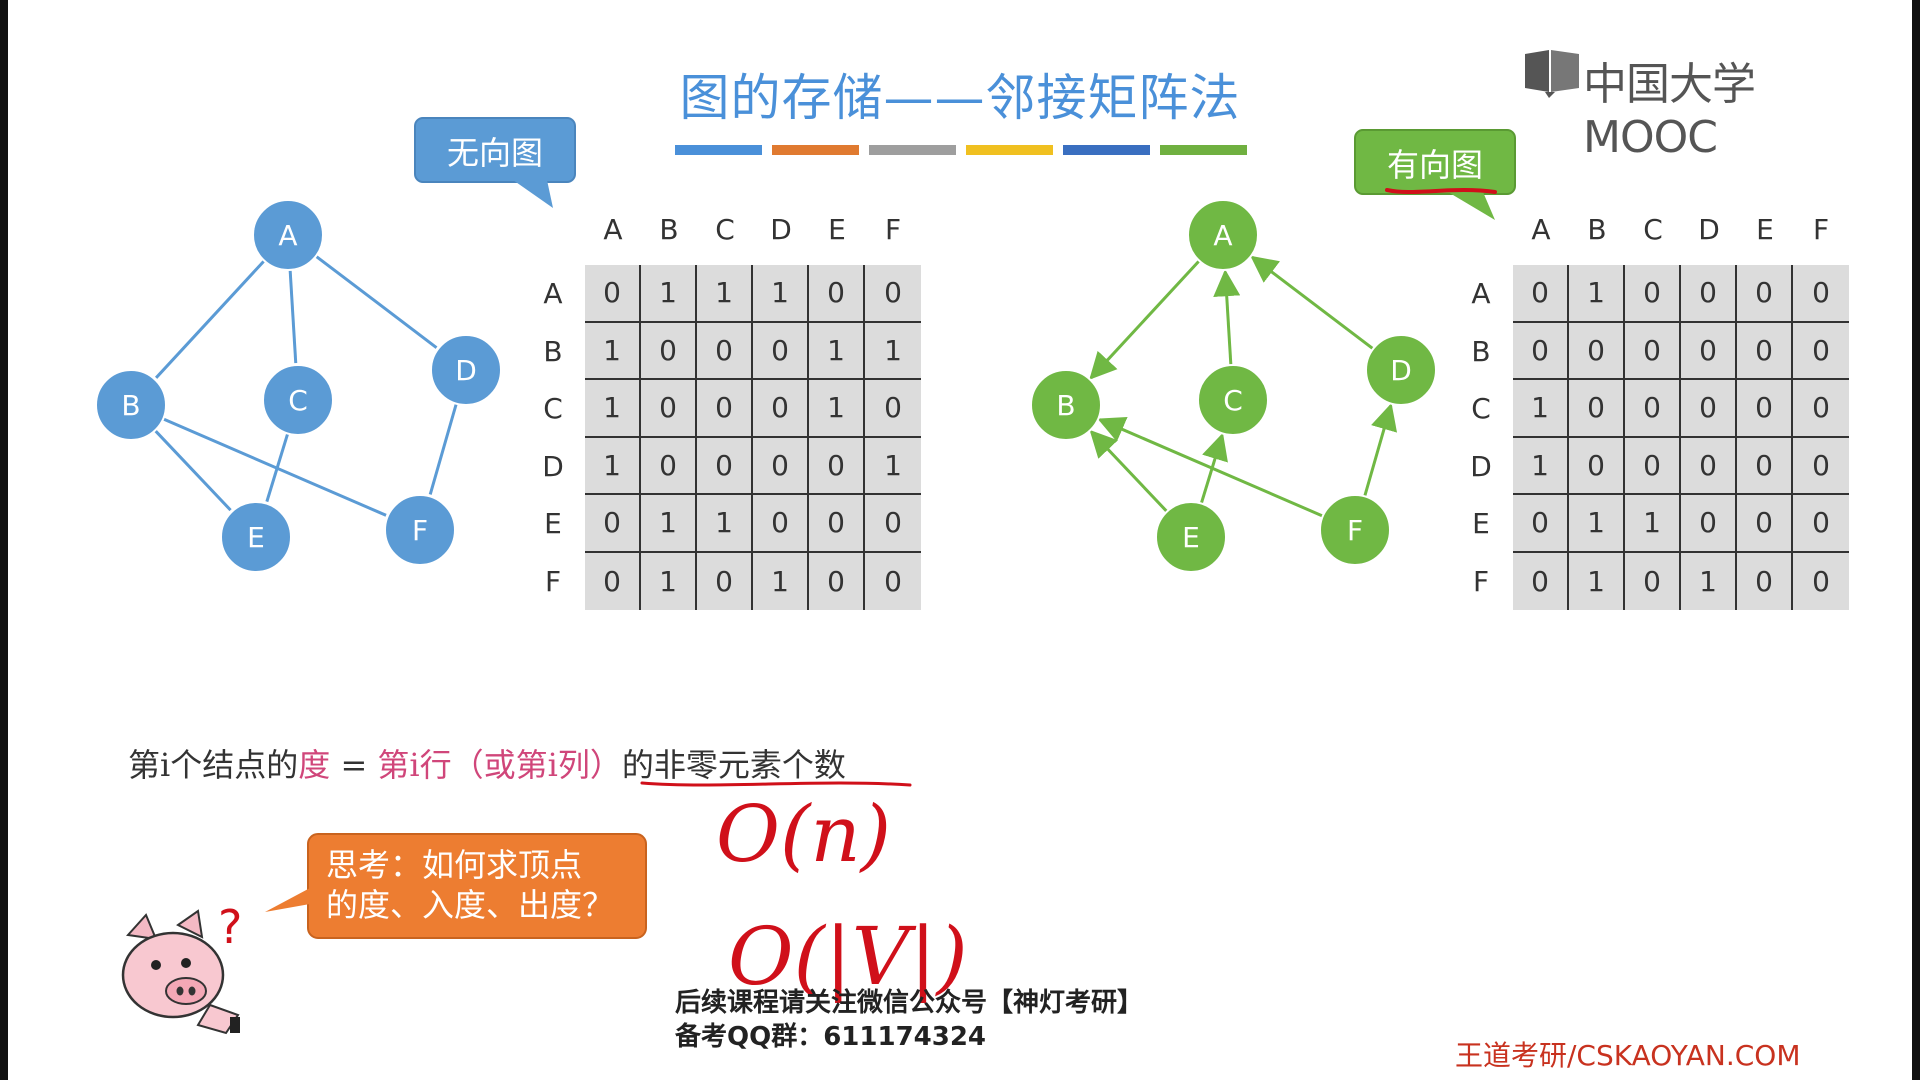 The height and width of the screenshot is (1080, 1920). What do you see at coordinates (1552, 74) in the screenshot?
I see `mooc-book-icon` at bounding box center [1552, 74].